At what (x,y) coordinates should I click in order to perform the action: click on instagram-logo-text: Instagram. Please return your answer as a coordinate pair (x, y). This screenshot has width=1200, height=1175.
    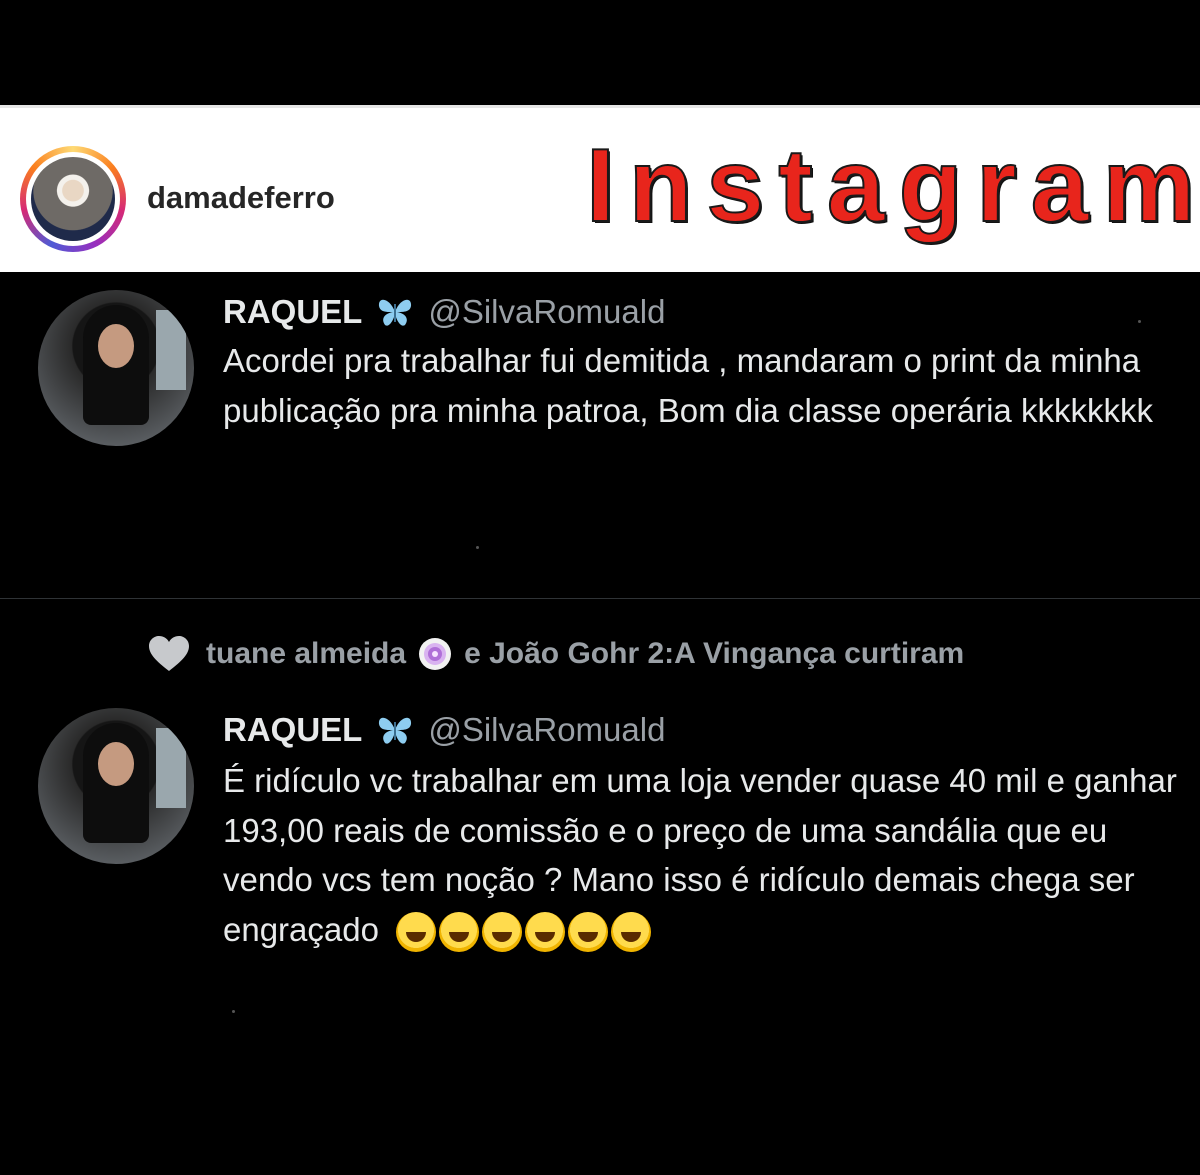
    Looking at the image, I should click on (892, 186).